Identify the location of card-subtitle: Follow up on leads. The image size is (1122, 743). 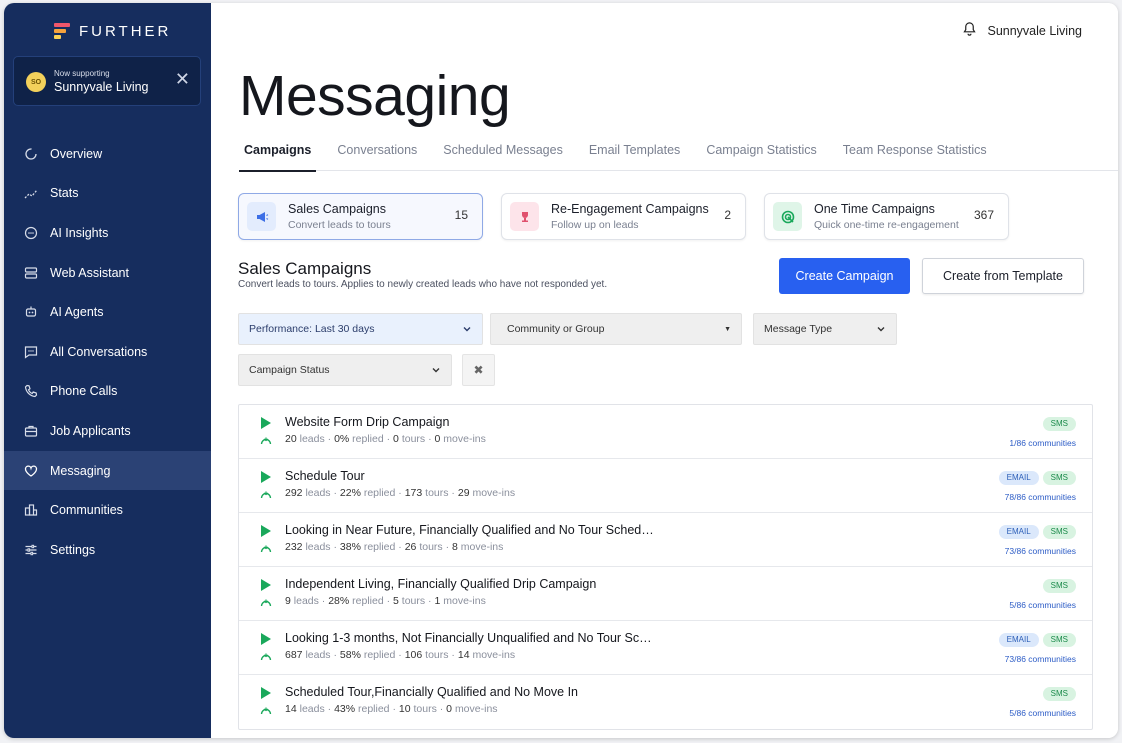
(595, 225).